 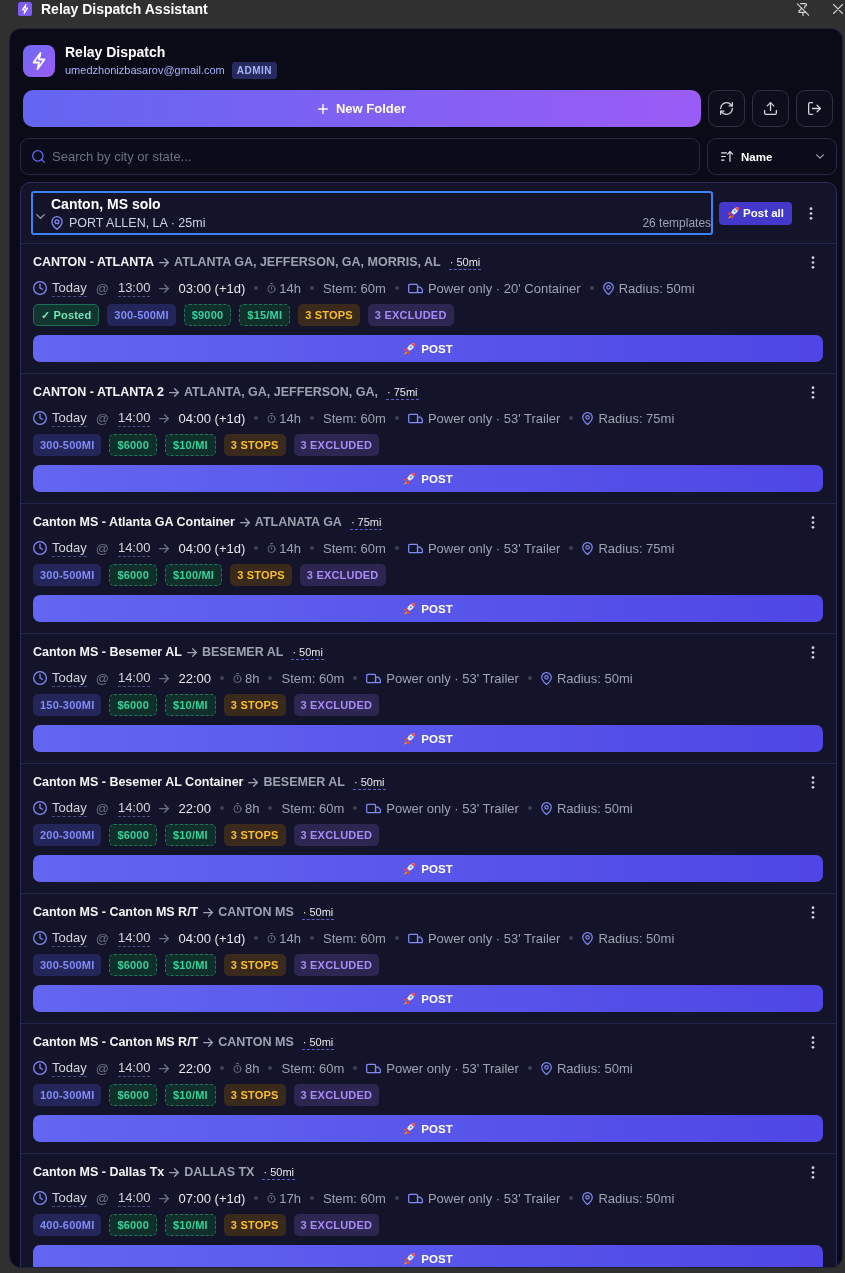 I want to click on end-time-text: 04:00 (+1d), so click(x=212, y=548).